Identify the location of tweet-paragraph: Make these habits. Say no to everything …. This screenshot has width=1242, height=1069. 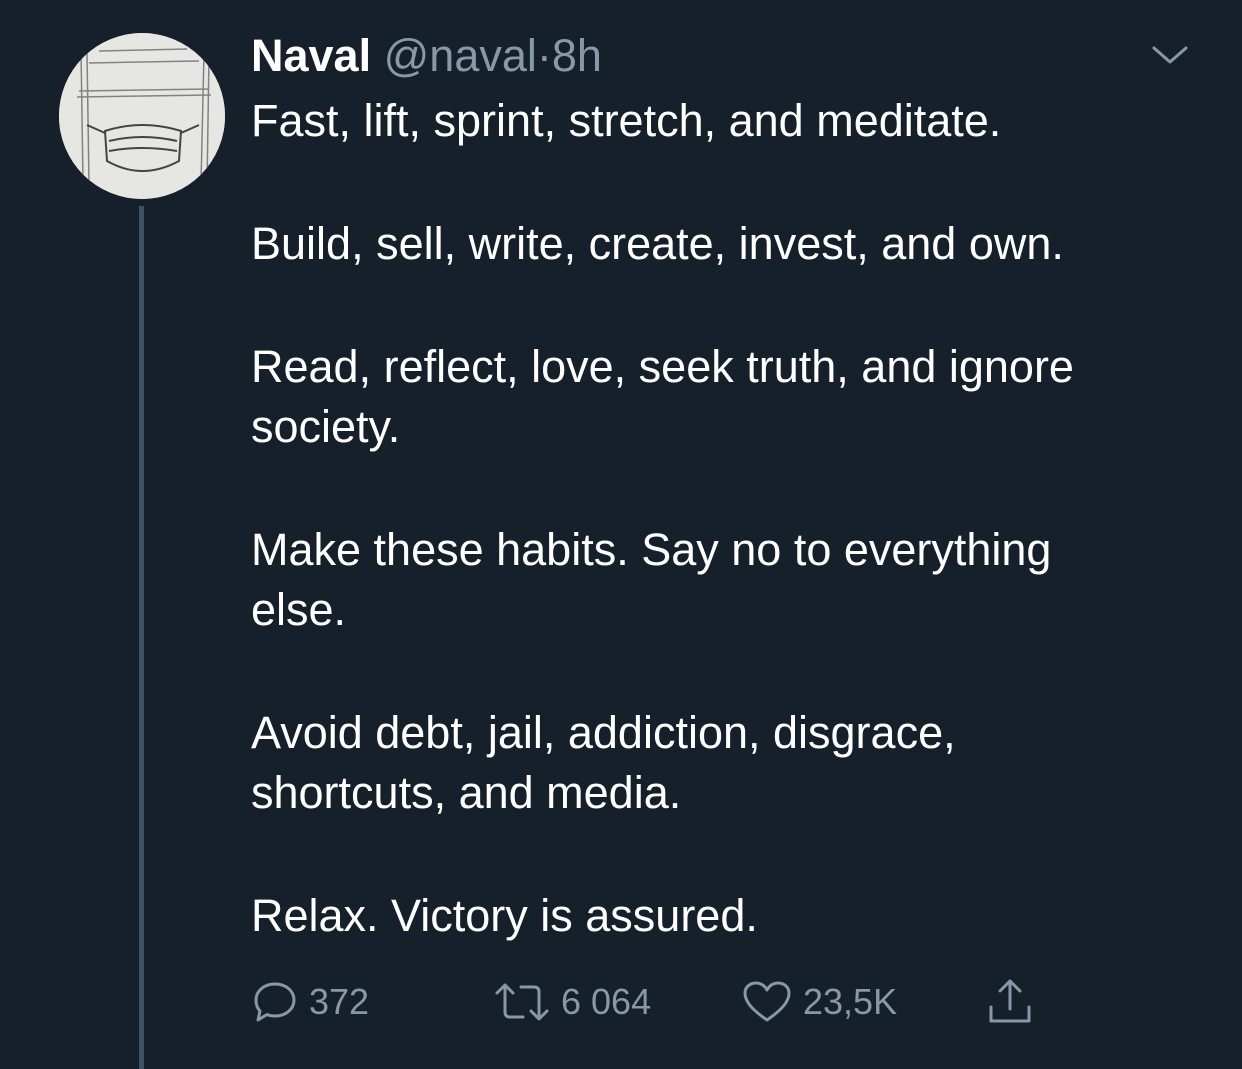
(651, 579).